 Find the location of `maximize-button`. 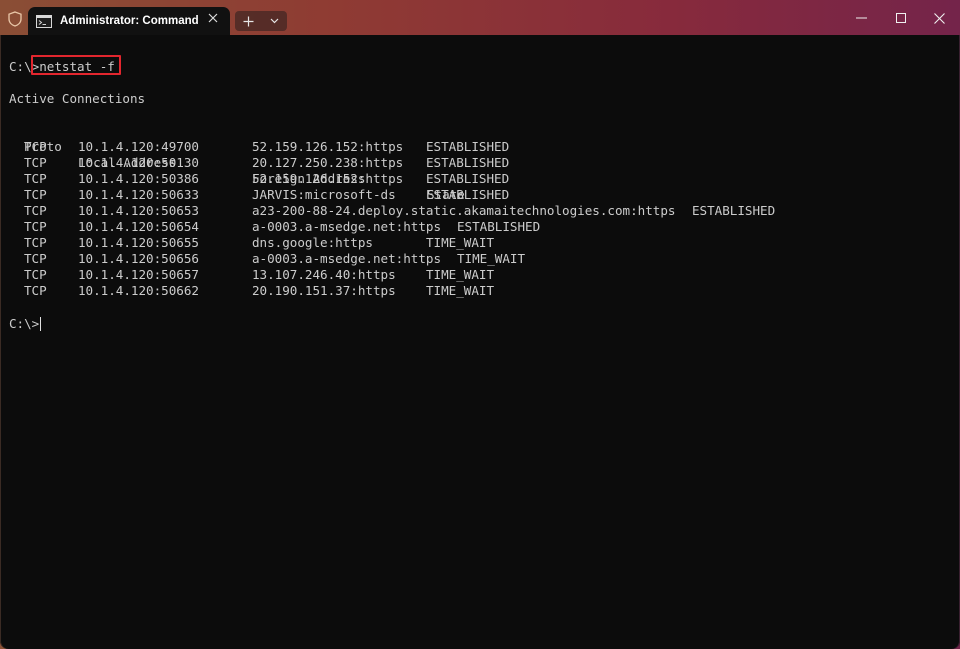

maximize-button is located at coordinates (901, 18).